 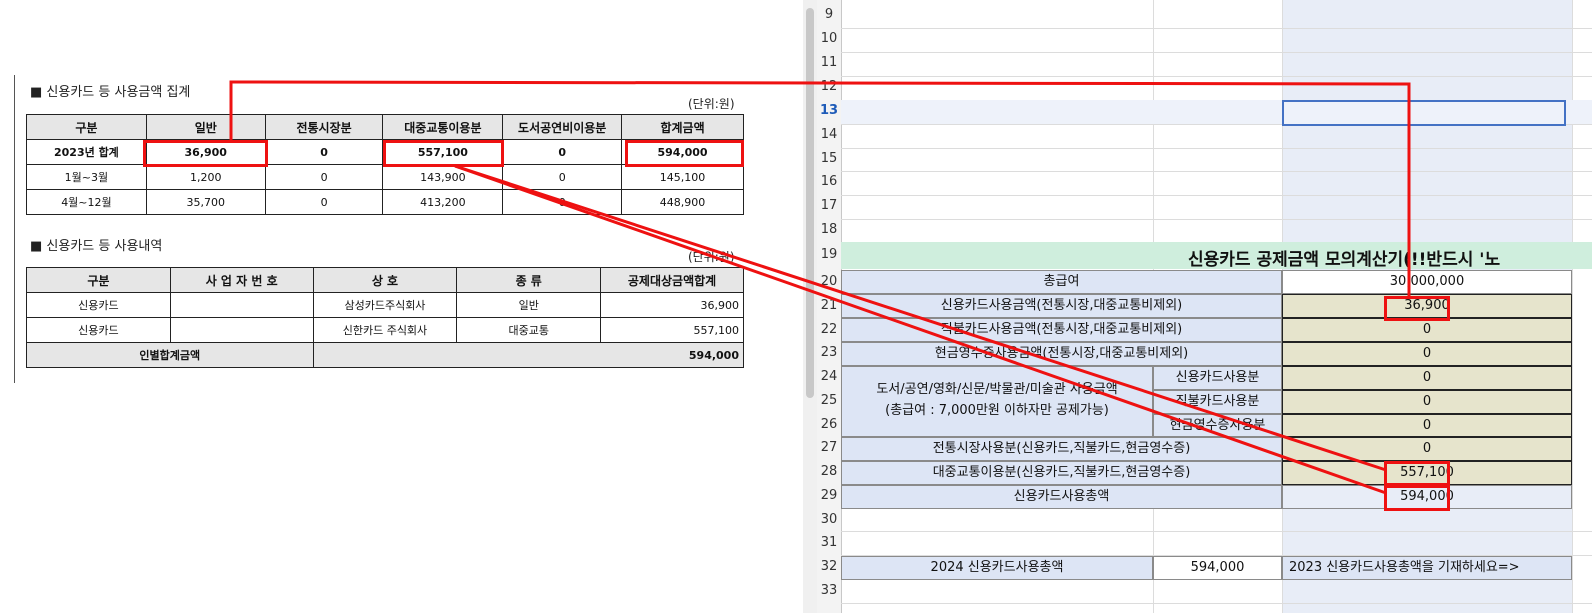 I want to click on row-number: 11, so click(x=829, y=62).